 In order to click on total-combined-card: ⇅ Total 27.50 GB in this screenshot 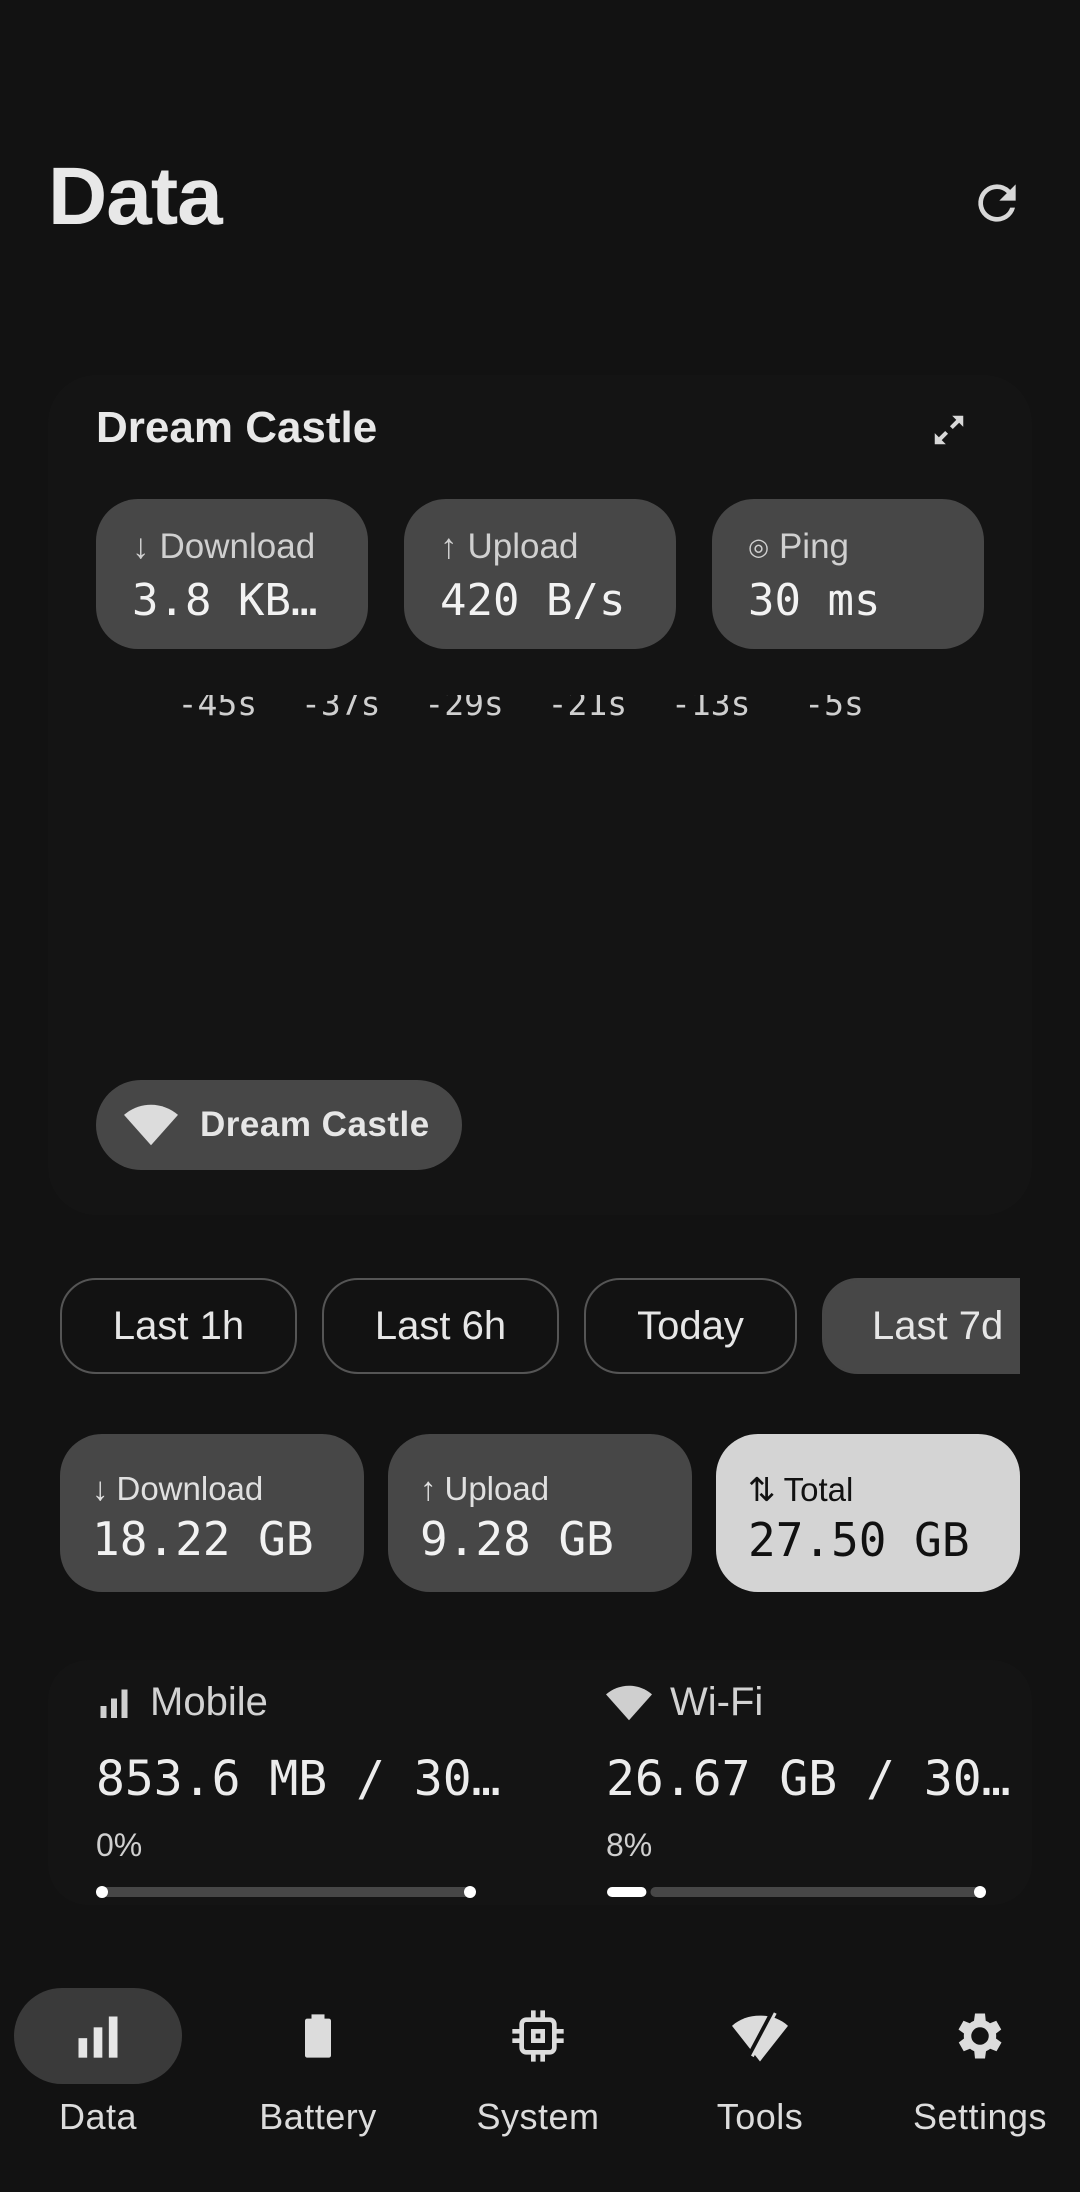, I will do `click(868, 1513)`.